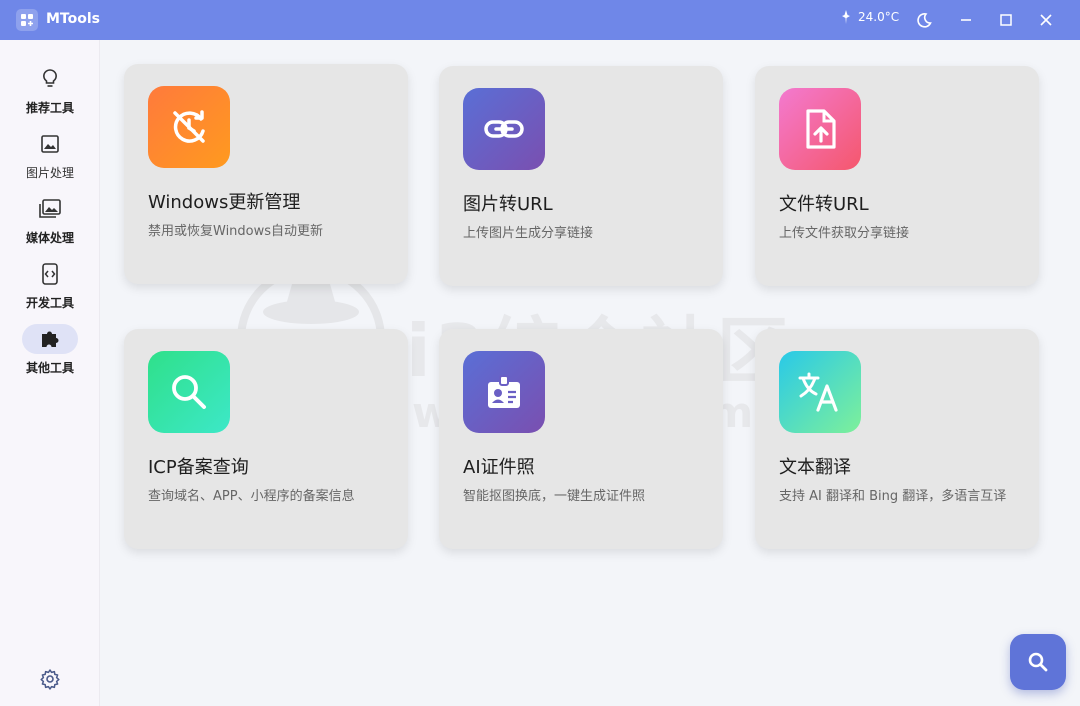 The image size is (1080, 706). What do you see at coordinates (27, 20) in the screenshot?
I see `app-logo-icon` at bounding box center [27, 20].